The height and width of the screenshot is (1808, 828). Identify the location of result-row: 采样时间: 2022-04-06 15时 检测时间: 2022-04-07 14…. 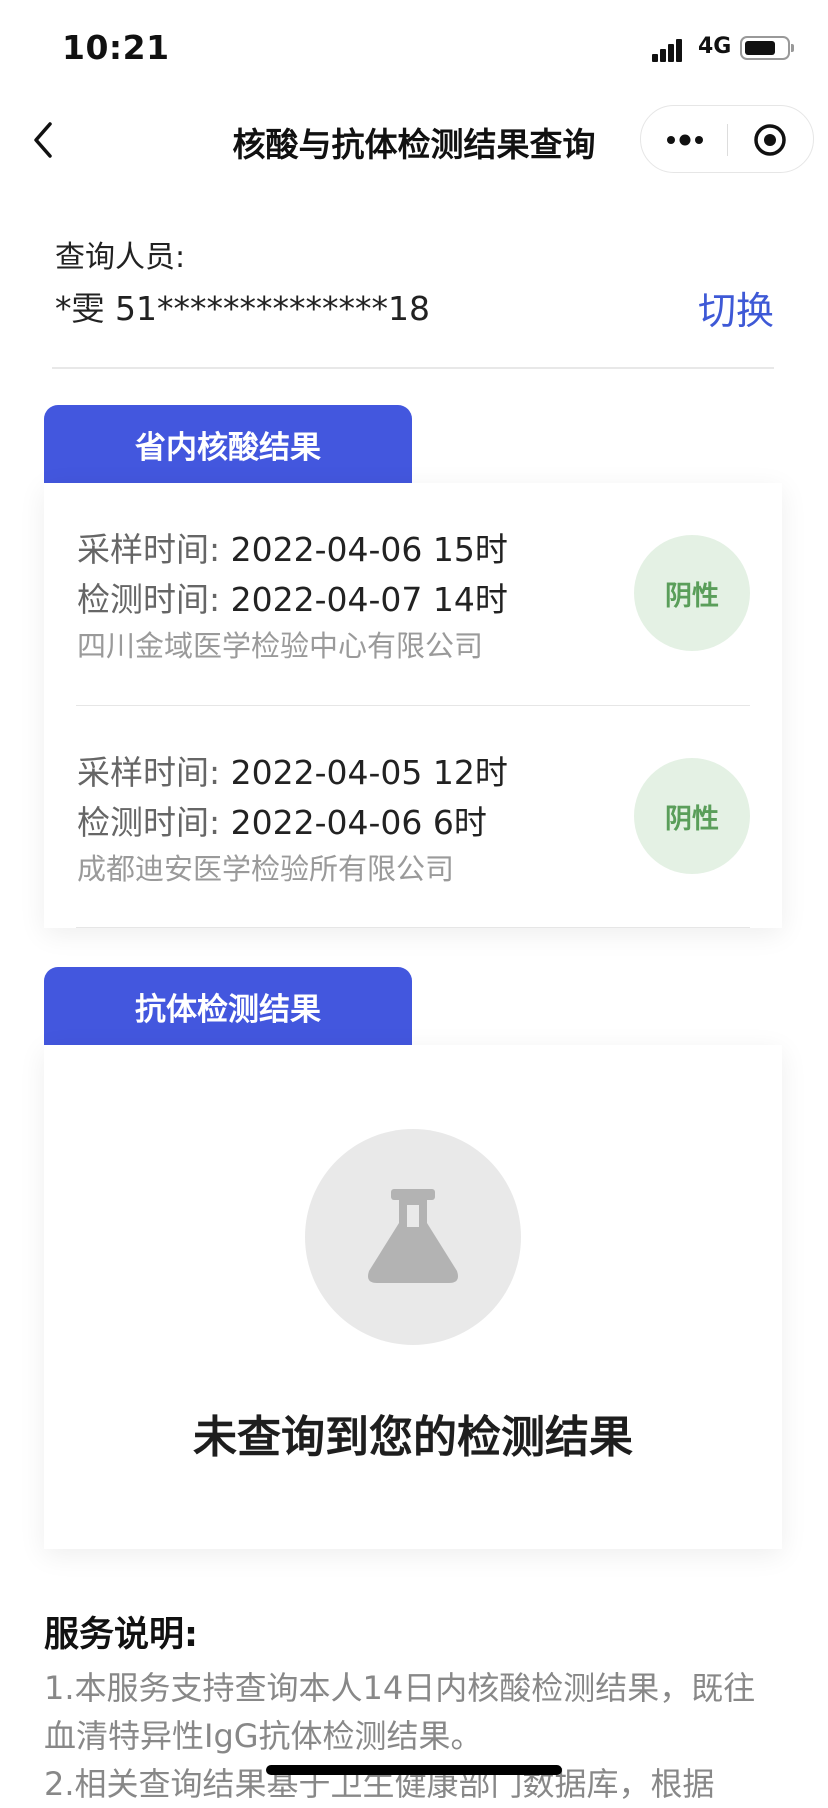
(413, 594).